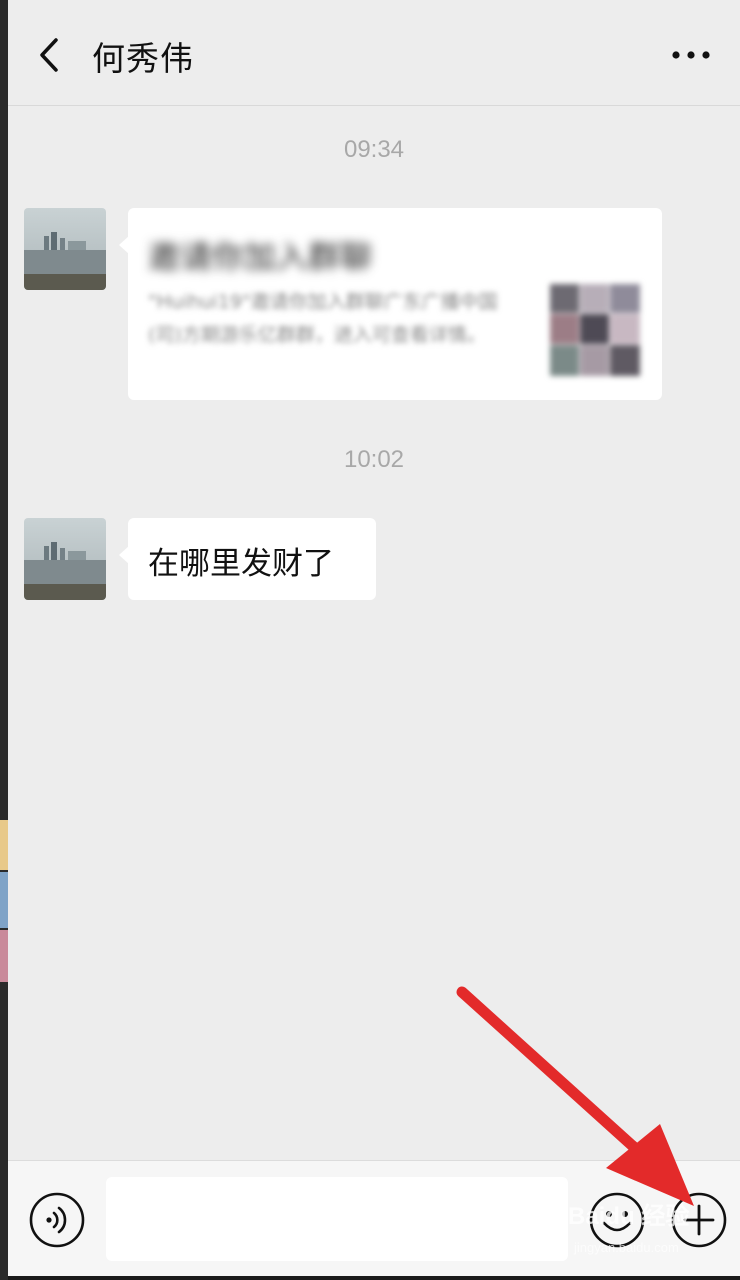 The width and height of the screenshot is (740, 1280). I want to click on timestamp: 10:02, so click(374, 459).